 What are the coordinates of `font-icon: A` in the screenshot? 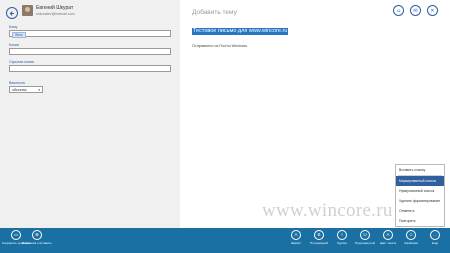 It's located at (296, 235).